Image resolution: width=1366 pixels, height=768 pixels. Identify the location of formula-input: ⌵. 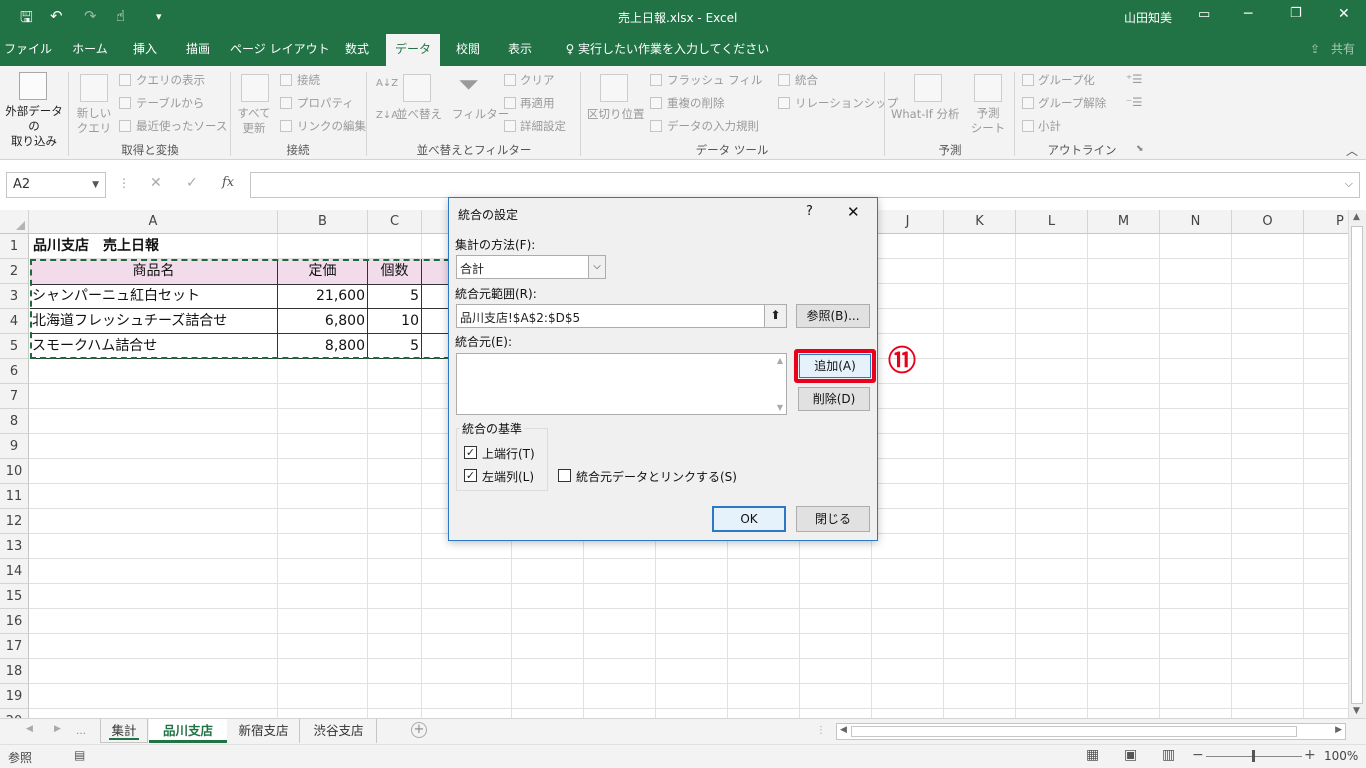
(805, 185).